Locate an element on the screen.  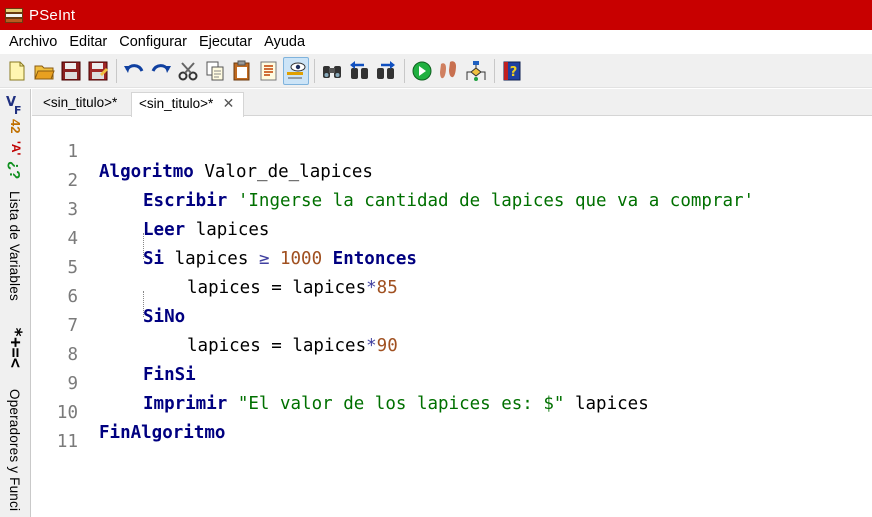
menu-bar: Archivo Editar Configurar Ejecutar Ayuda is located at coordinates (436, 42).